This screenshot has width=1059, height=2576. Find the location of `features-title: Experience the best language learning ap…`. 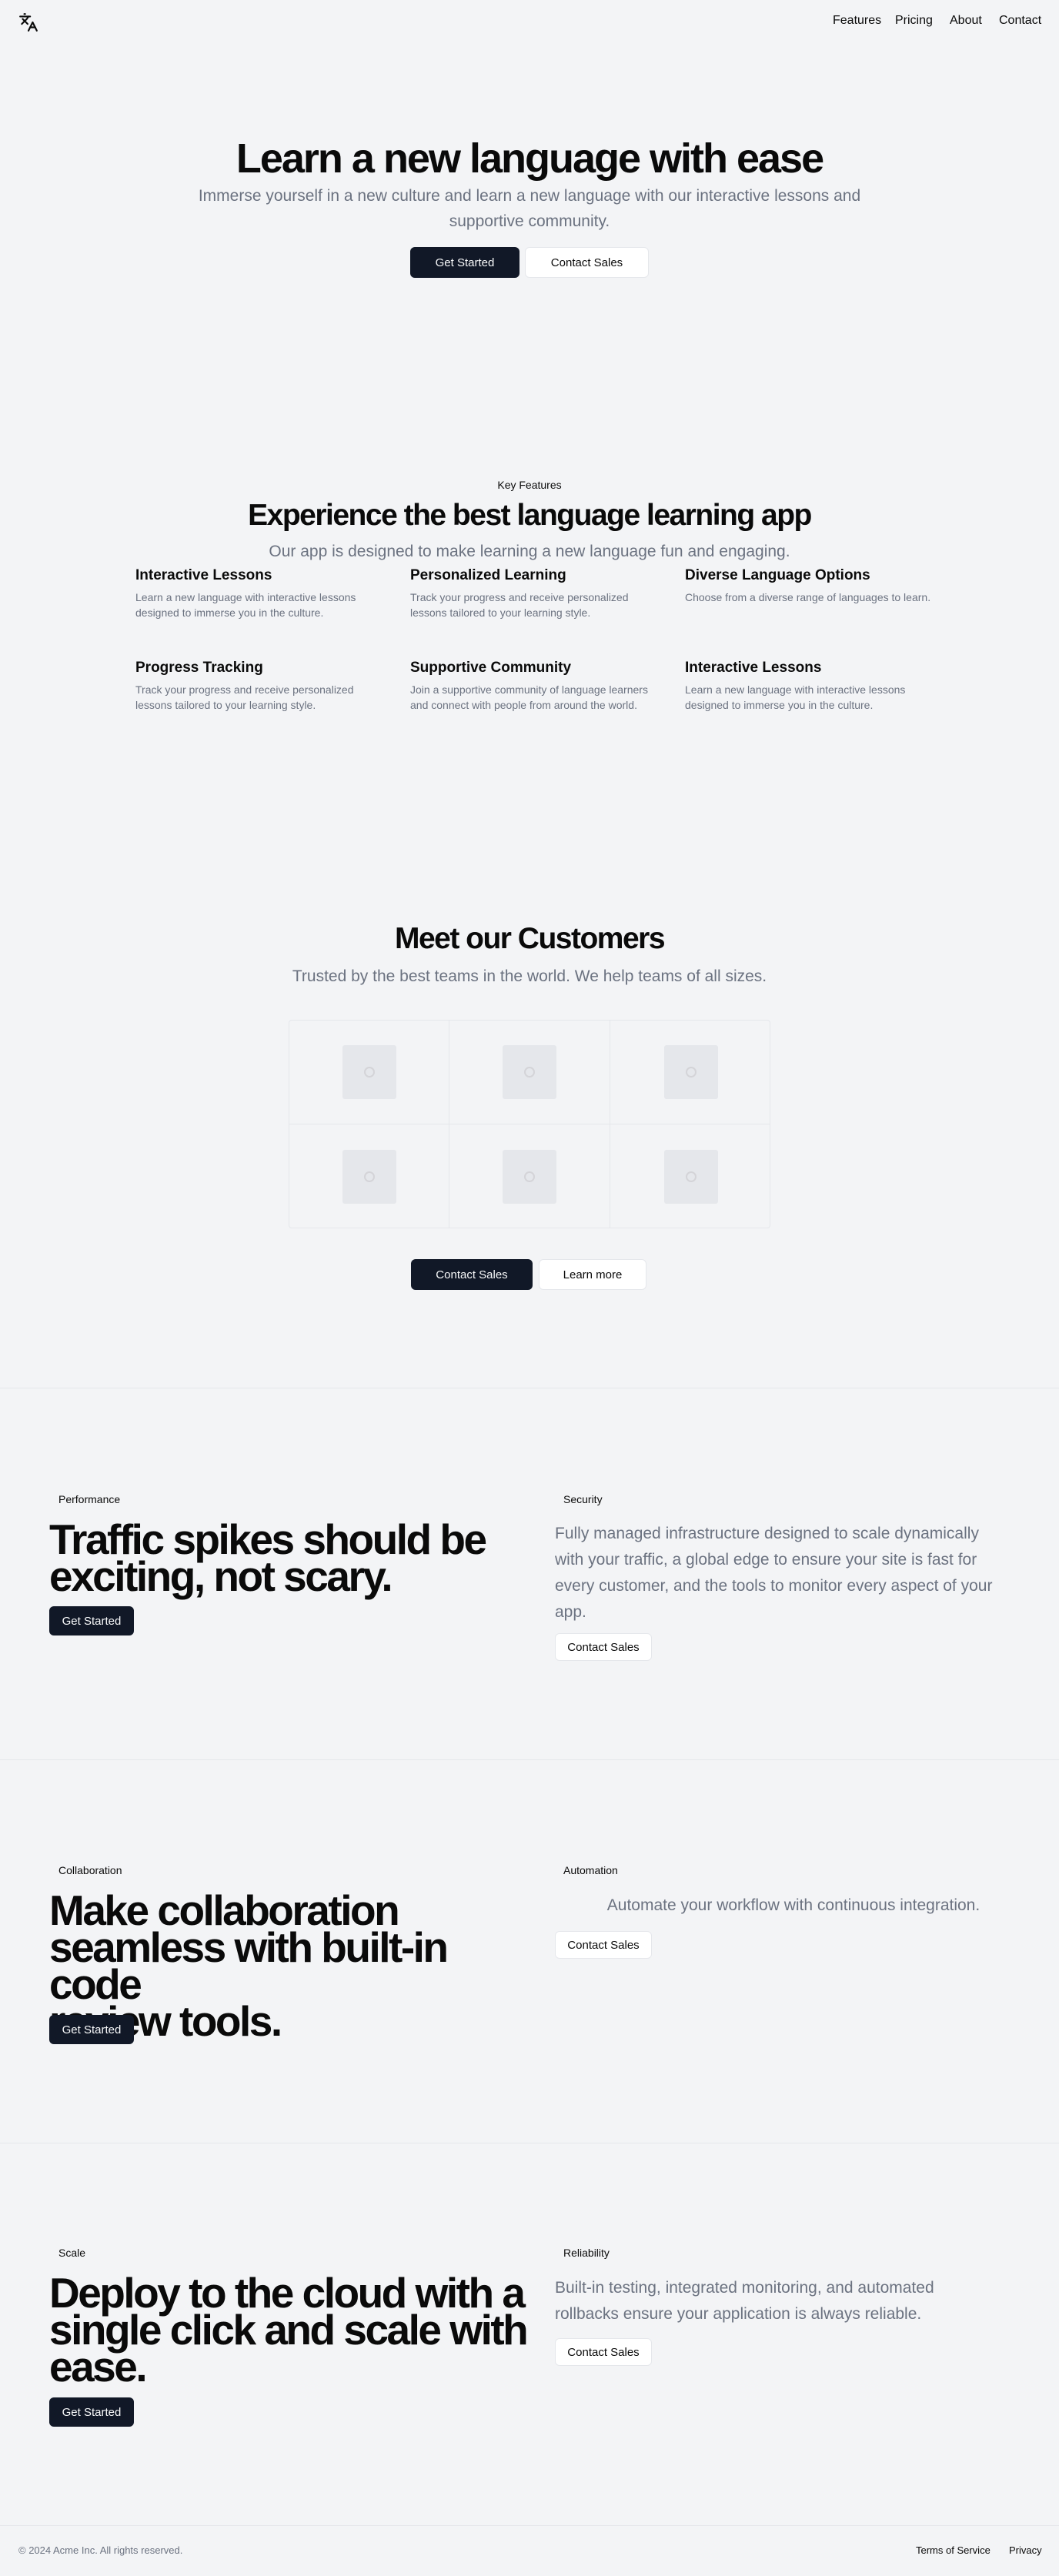

features-title: Experience the best language learning ap… is located at coordinates (530, 515).